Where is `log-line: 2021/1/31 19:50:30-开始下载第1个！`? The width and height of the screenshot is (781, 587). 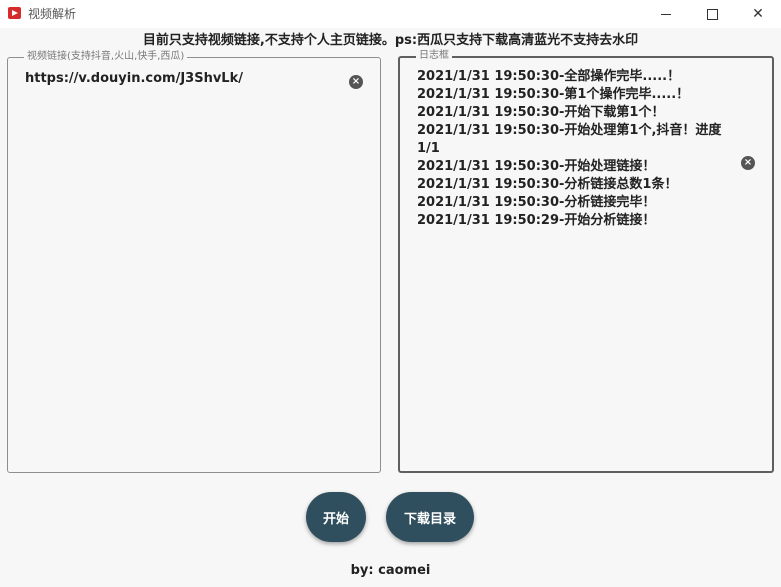 log-line: 2021/1/31 19:50:30-开始下载第1个！ is located at coordinates (541, 112).